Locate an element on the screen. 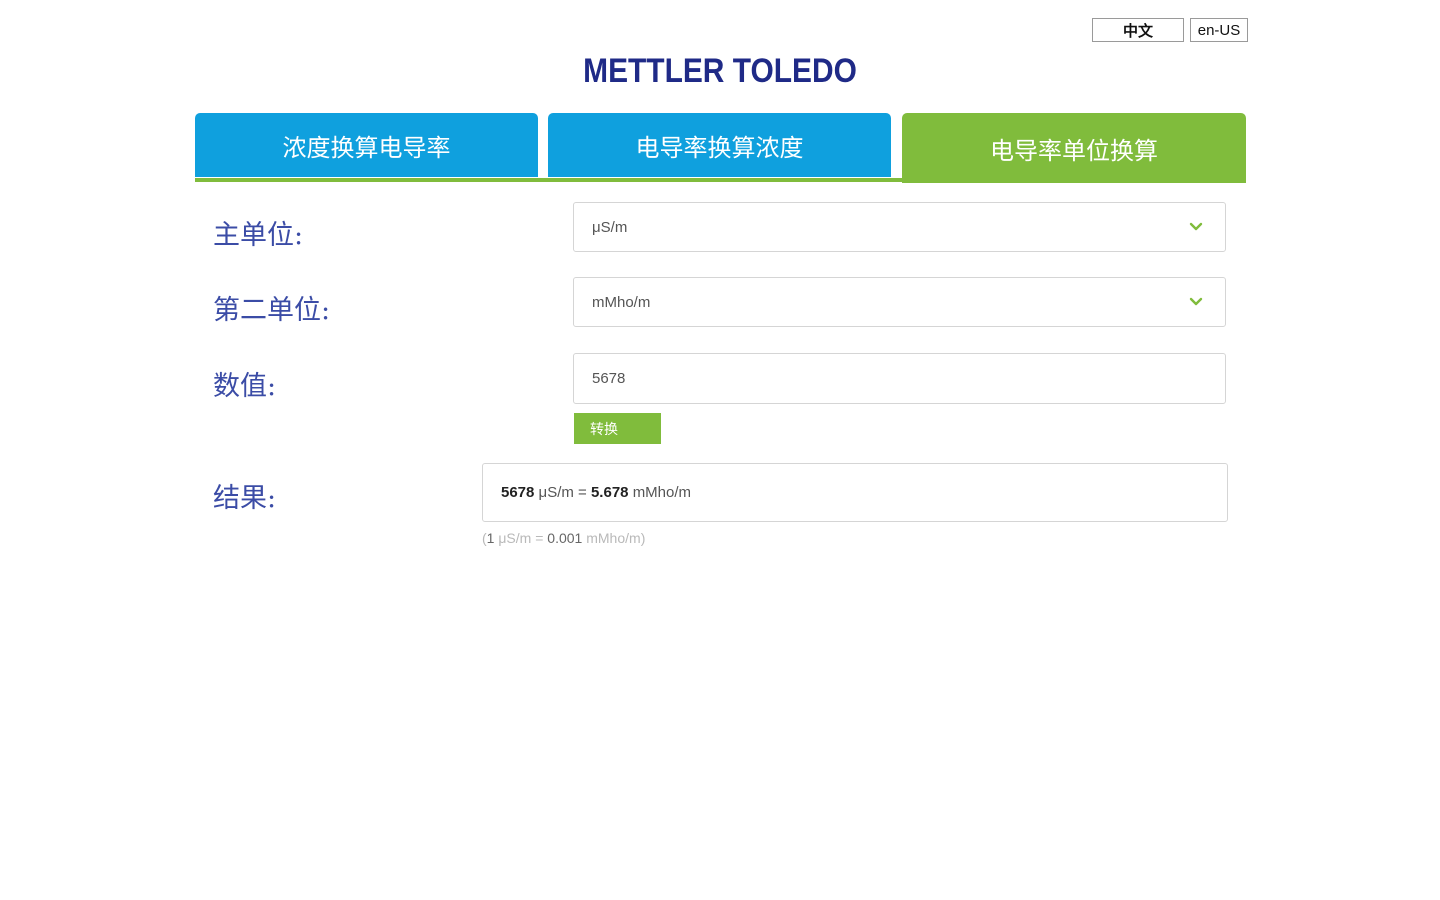 This screenshot has width=1440, height=900. brand-logo: METTLER TOLEDO is located at coordinates (720, 71).